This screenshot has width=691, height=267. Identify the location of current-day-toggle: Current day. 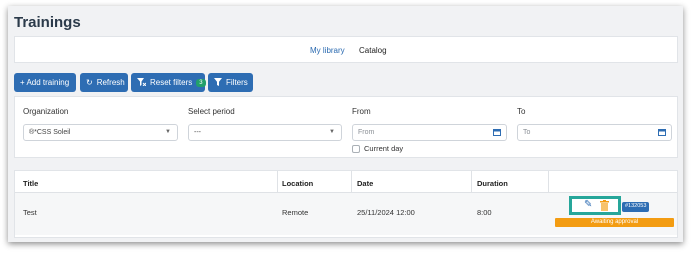
(377, 148).